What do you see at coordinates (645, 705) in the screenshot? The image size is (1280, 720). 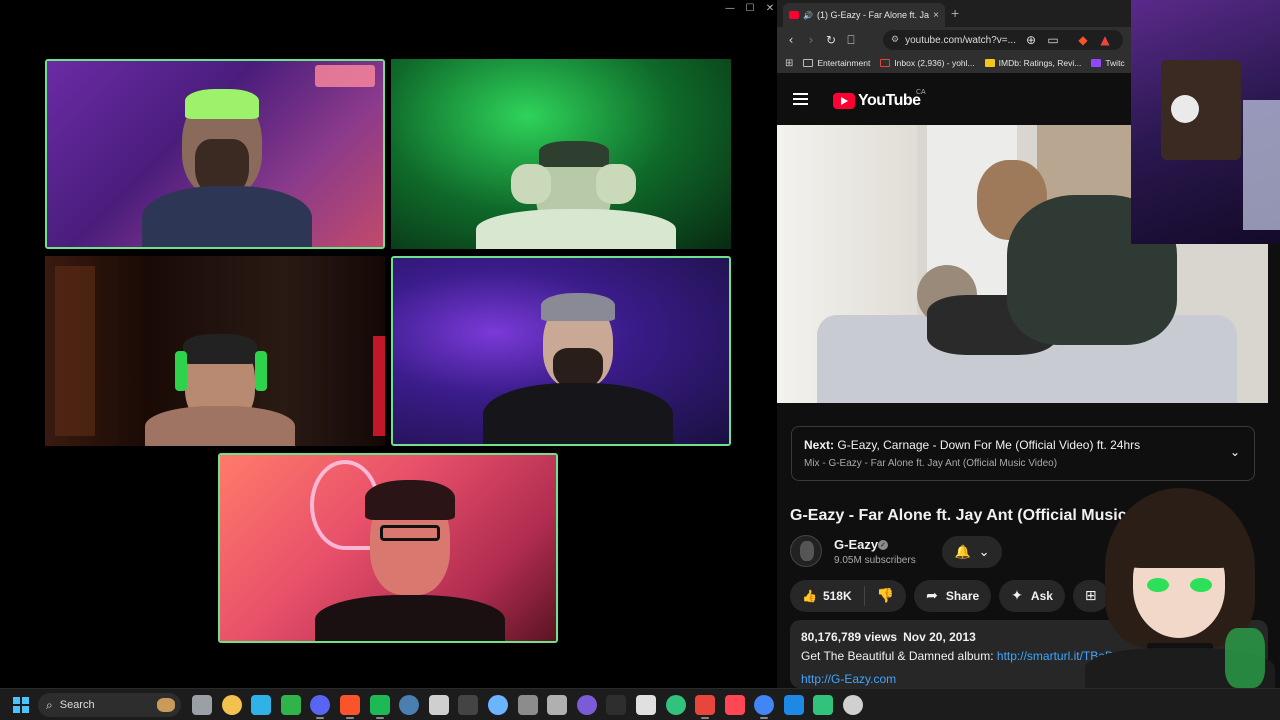 I see `steelseries-icon` at bounding box center [645, 705].